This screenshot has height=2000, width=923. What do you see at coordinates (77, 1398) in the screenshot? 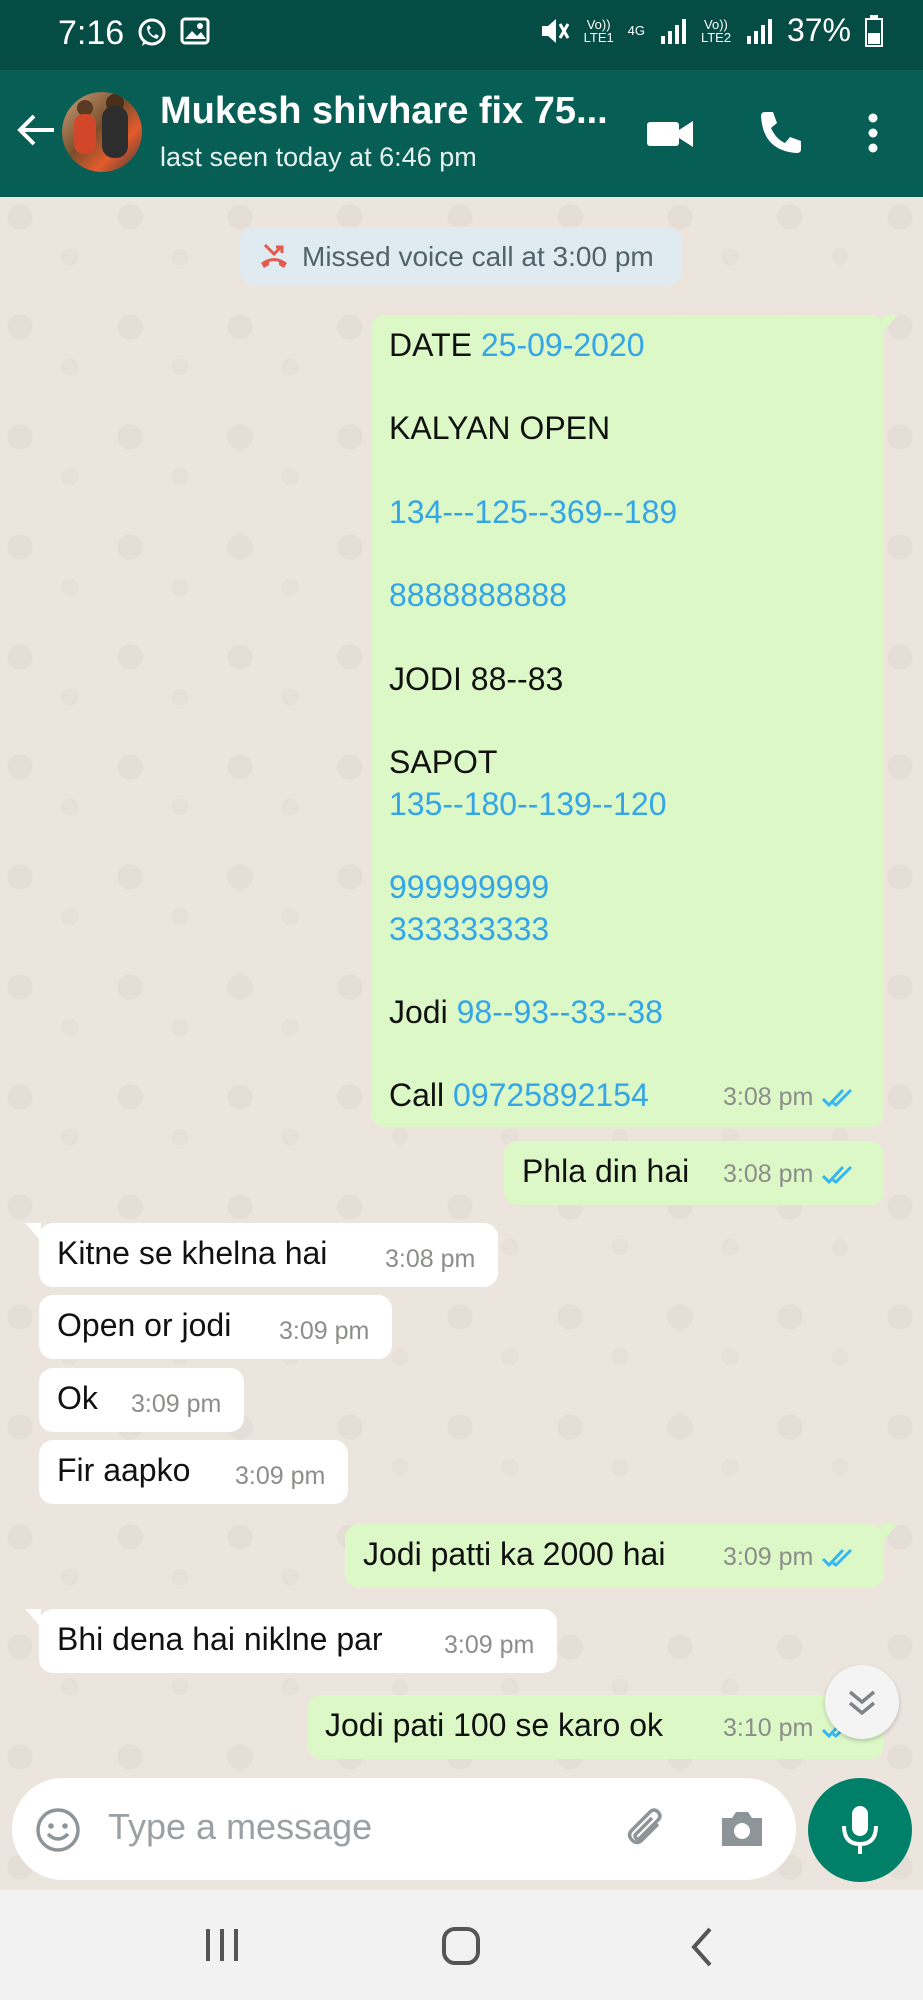
I see `message-text: Ok` at bounding box center [77, 1398].